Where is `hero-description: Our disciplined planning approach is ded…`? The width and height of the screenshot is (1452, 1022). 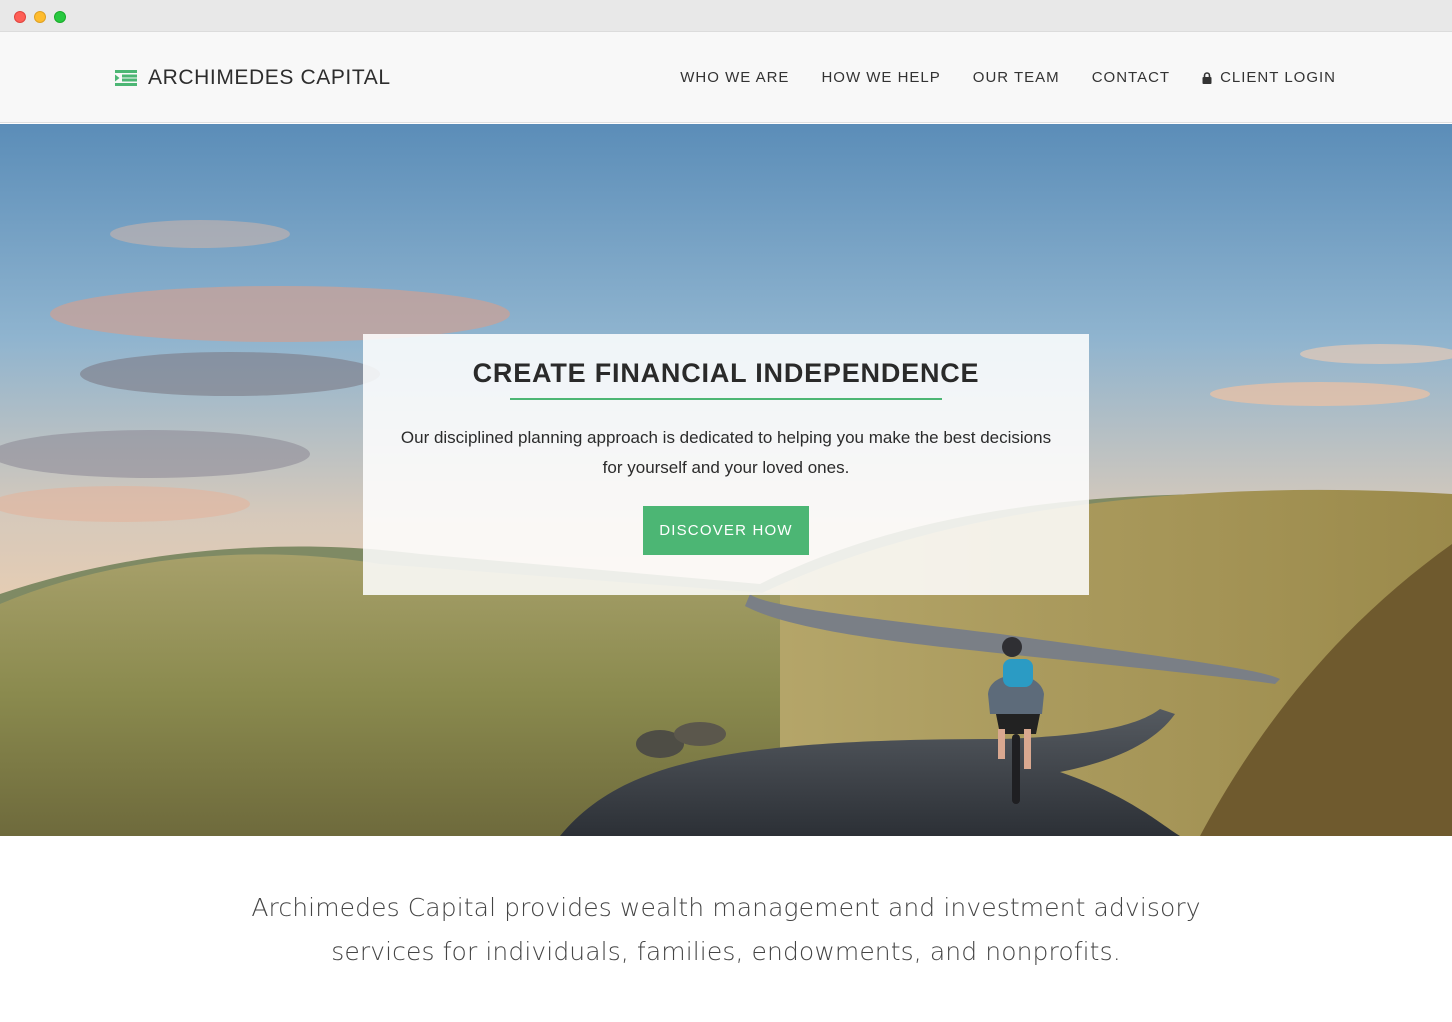 hero-description: Our disciplined planning approach is ded… is located at coordinates (726, 452).